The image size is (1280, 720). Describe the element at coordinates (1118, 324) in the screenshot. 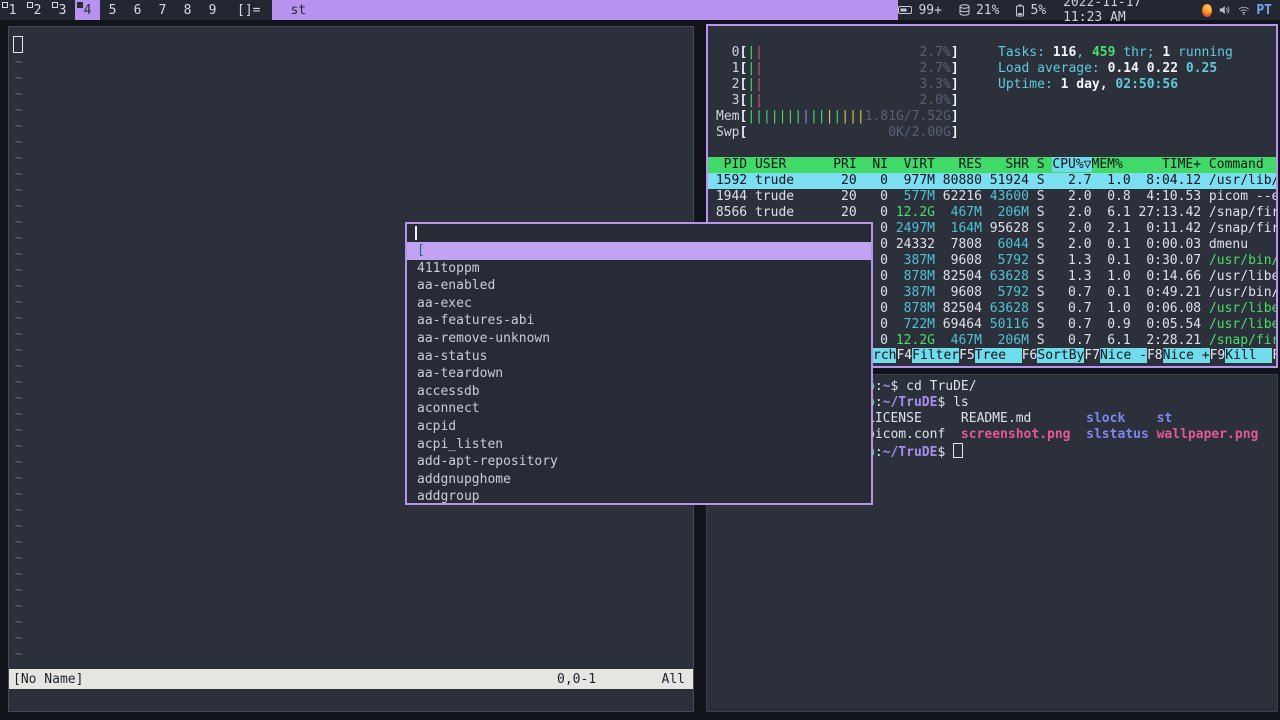

I see `text-segment: S 0.7 0.9 0:05.54` at that location.